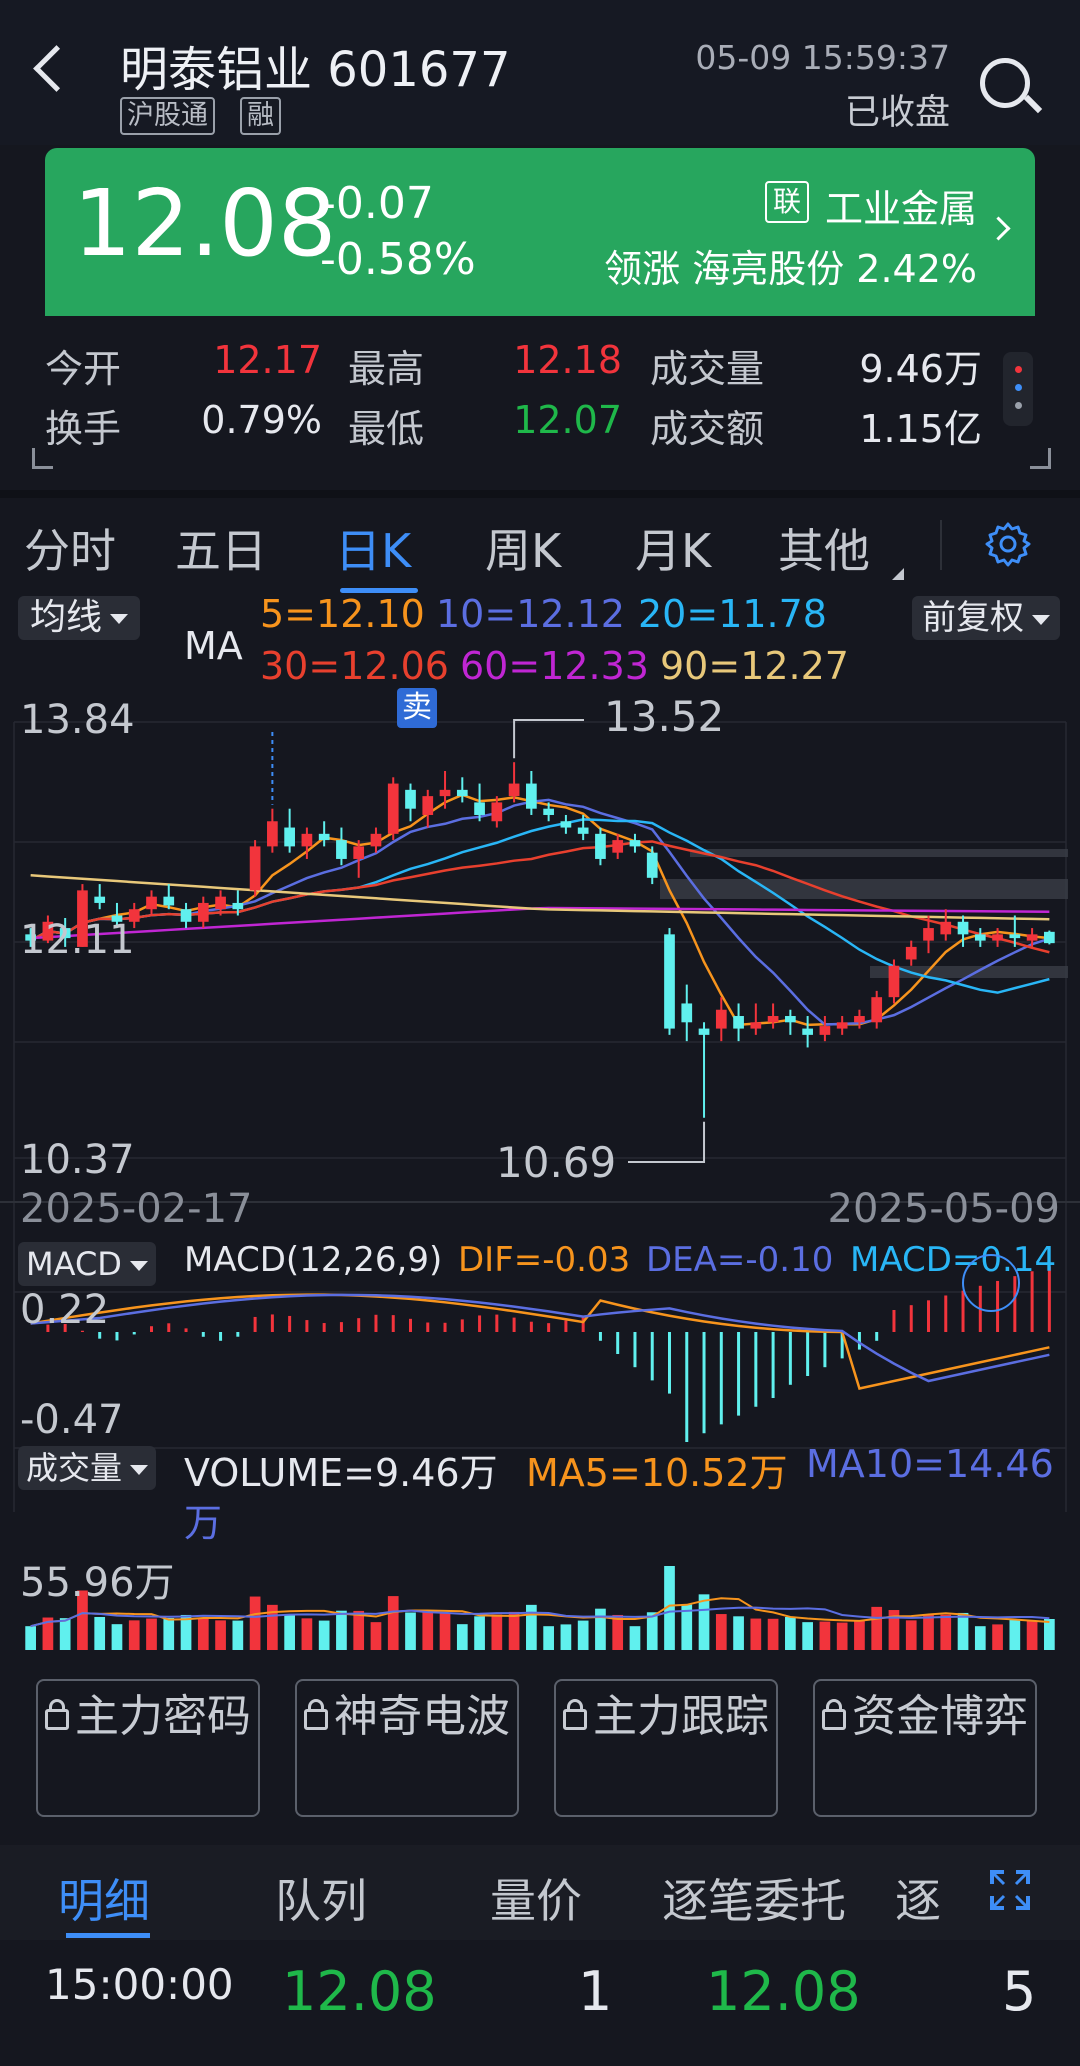  I want to click on stock-title: 明泰铝业 601677, so click(315, 70).